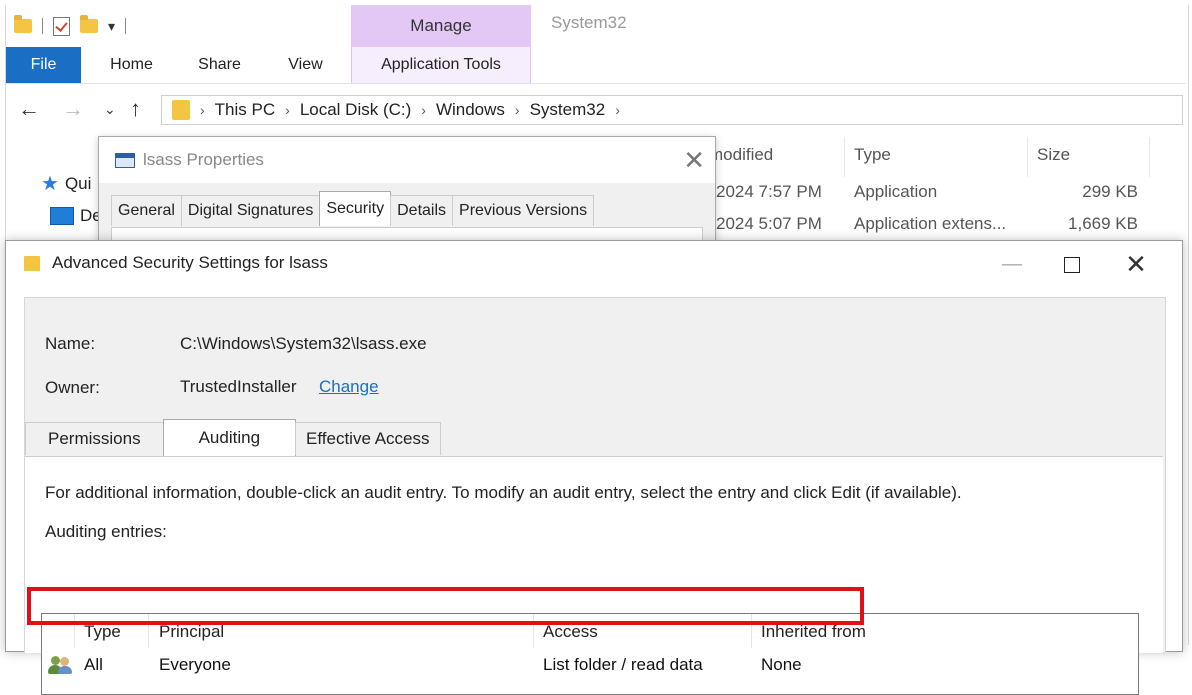 Image resolution: width=1192 pixels, height=695 pixels. Describe the element at coordinates (106, 531) in the screenshot. I see `auditing-entries-label: Auditing entries:` at that location.